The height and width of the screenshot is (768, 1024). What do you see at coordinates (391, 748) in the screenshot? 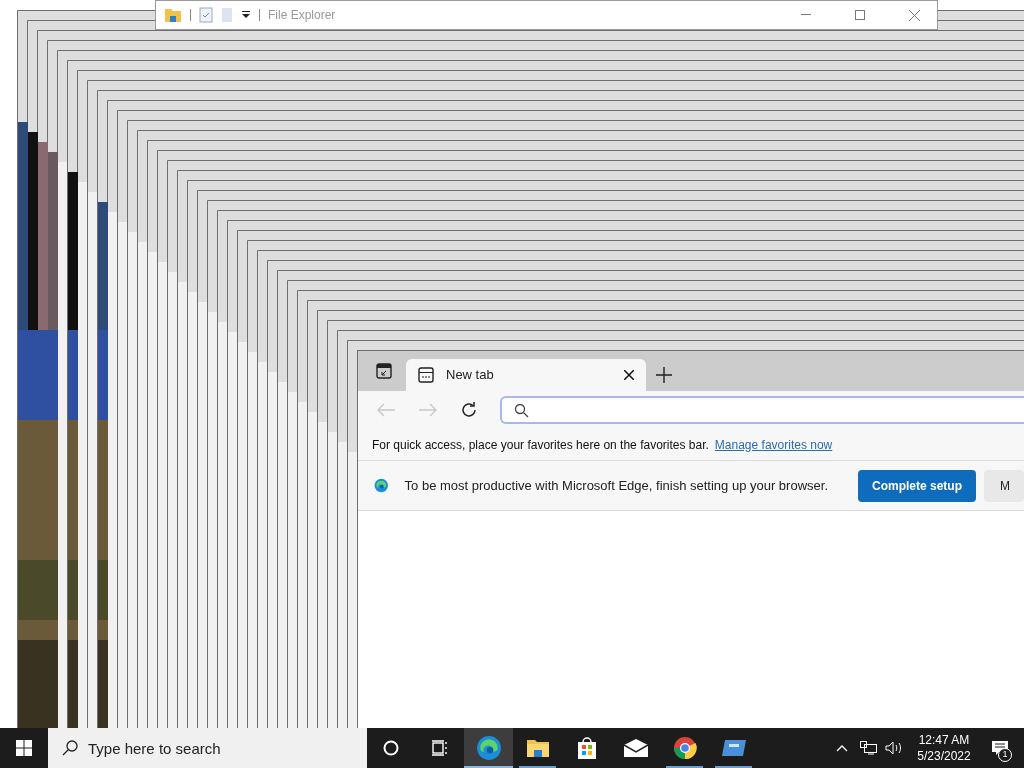
I see `circle-icon` at bounding box center [391, 748].